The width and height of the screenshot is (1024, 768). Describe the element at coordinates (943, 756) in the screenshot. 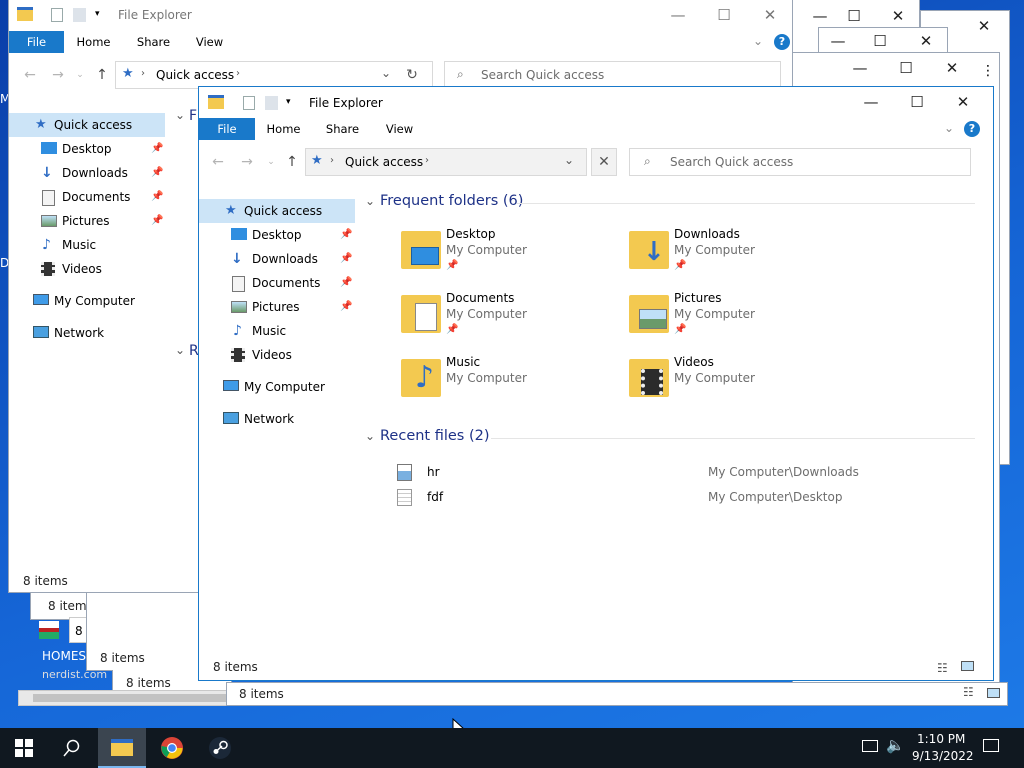

I see `clock-date: 9/13/2022` at that location.